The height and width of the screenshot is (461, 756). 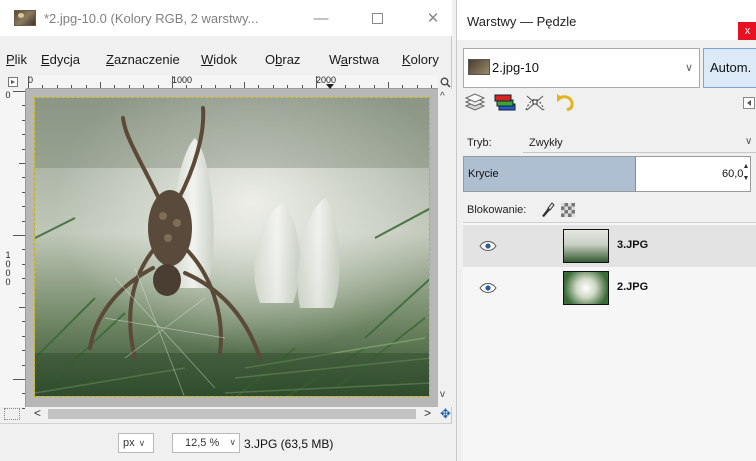 I want to click on menu-kolory-rest: olory, so click(x=424, y=59).